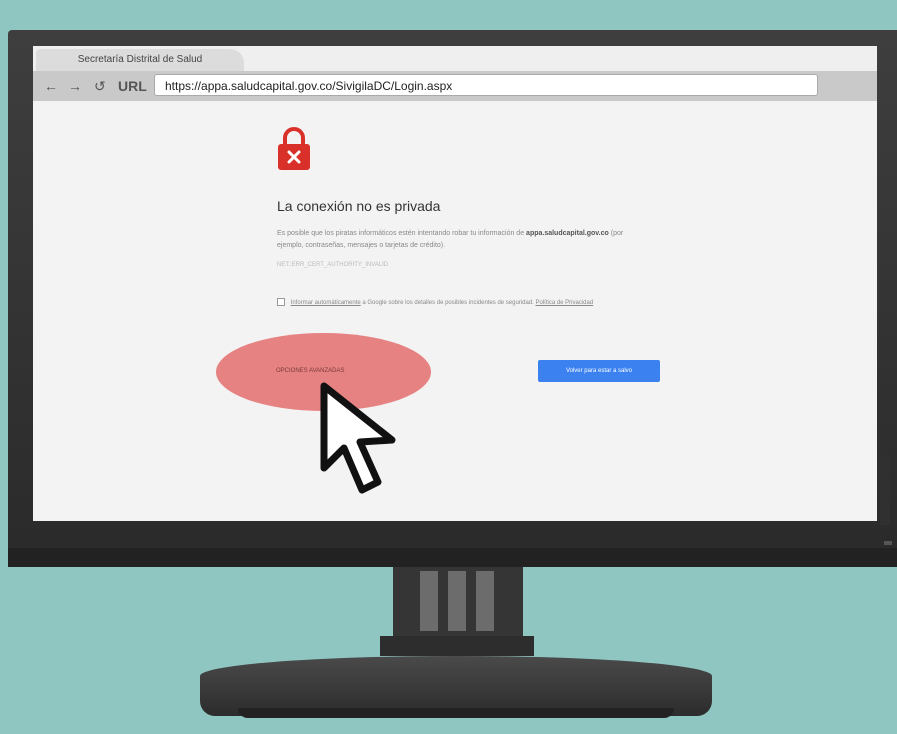  I want to click on report-link: Informar automáticamente, so click(326, 303).